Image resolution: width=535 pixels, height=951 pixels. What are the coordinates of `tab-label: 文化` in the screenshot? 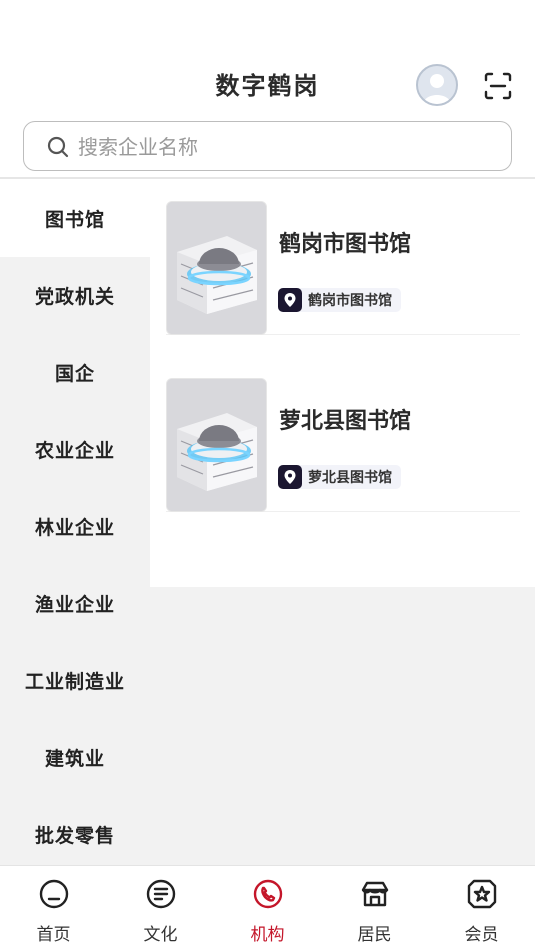 It's located at (160, 935).